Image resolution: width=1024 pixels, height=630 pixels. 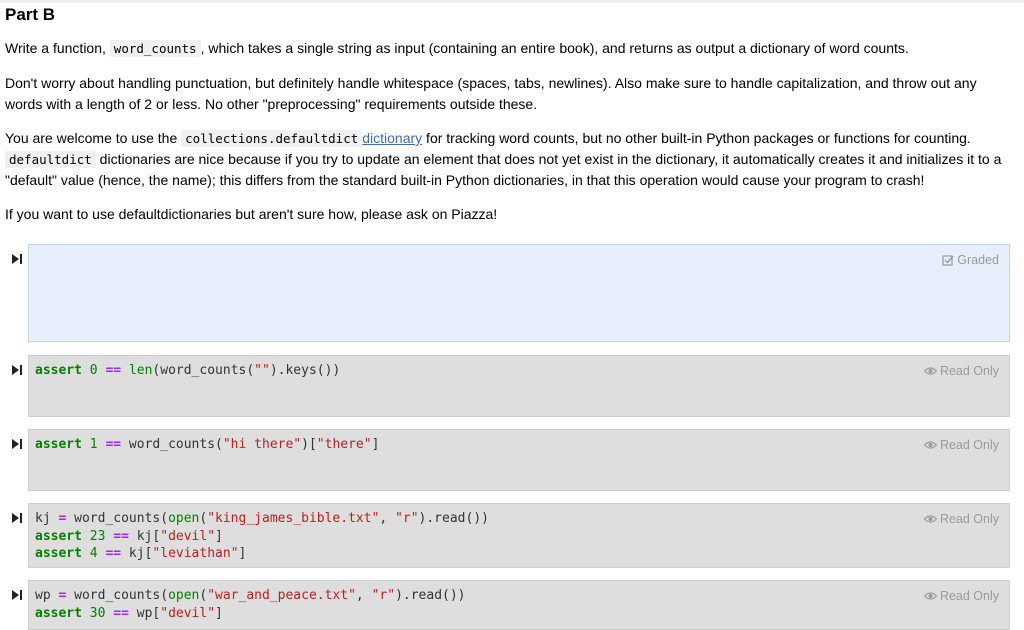 I want to click on top-divider, so click(x=512, y=1).